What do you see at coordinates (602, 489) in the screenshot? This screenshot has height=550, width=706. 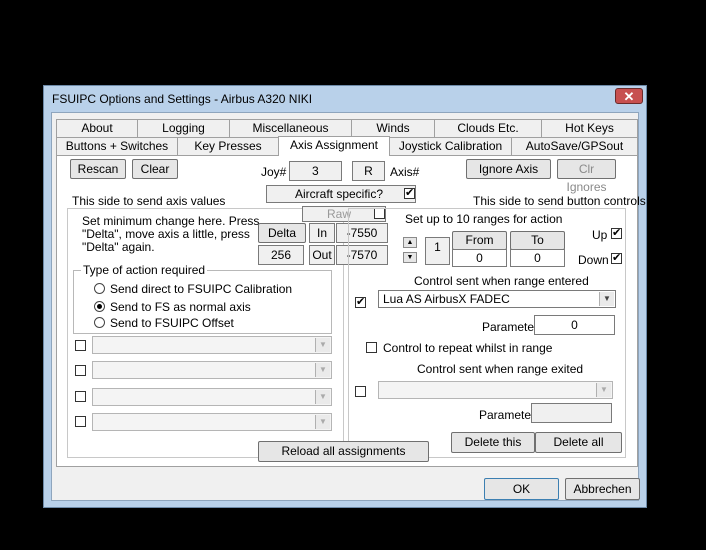 I see `cancel-button: Abbrechen` at bounding box center [602, 489].